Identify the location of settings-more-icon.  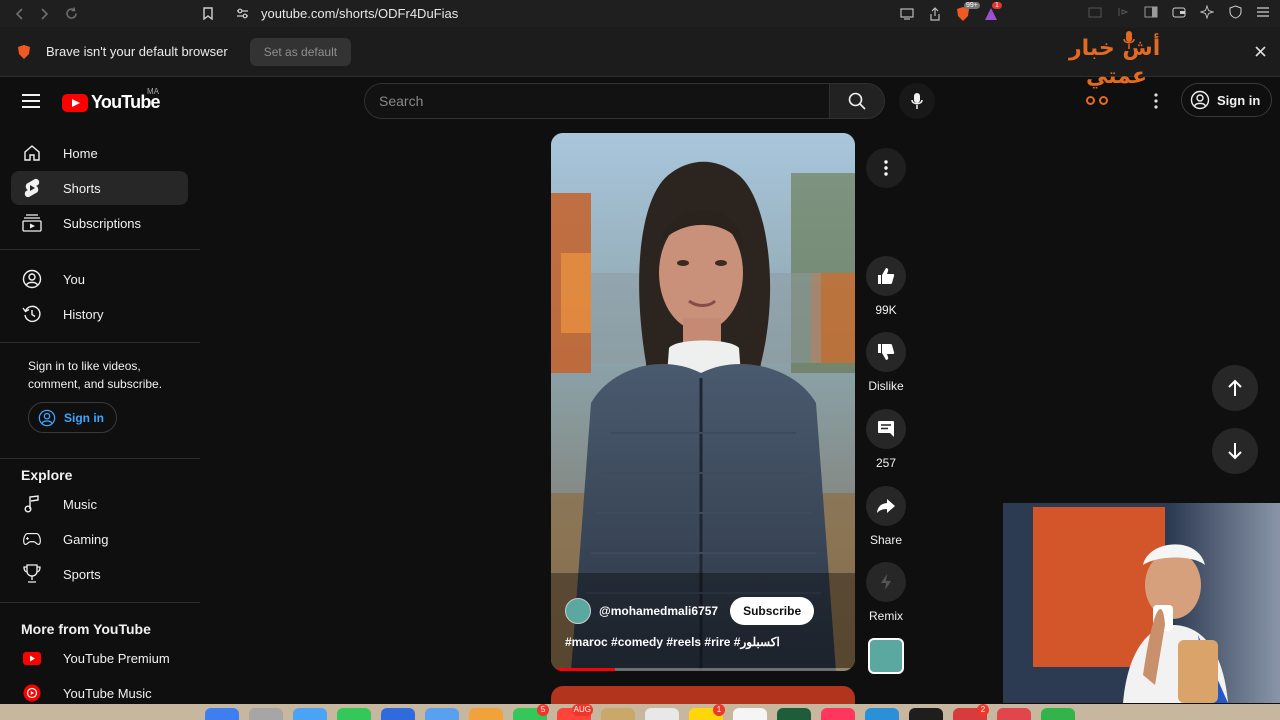
(1156, 101).